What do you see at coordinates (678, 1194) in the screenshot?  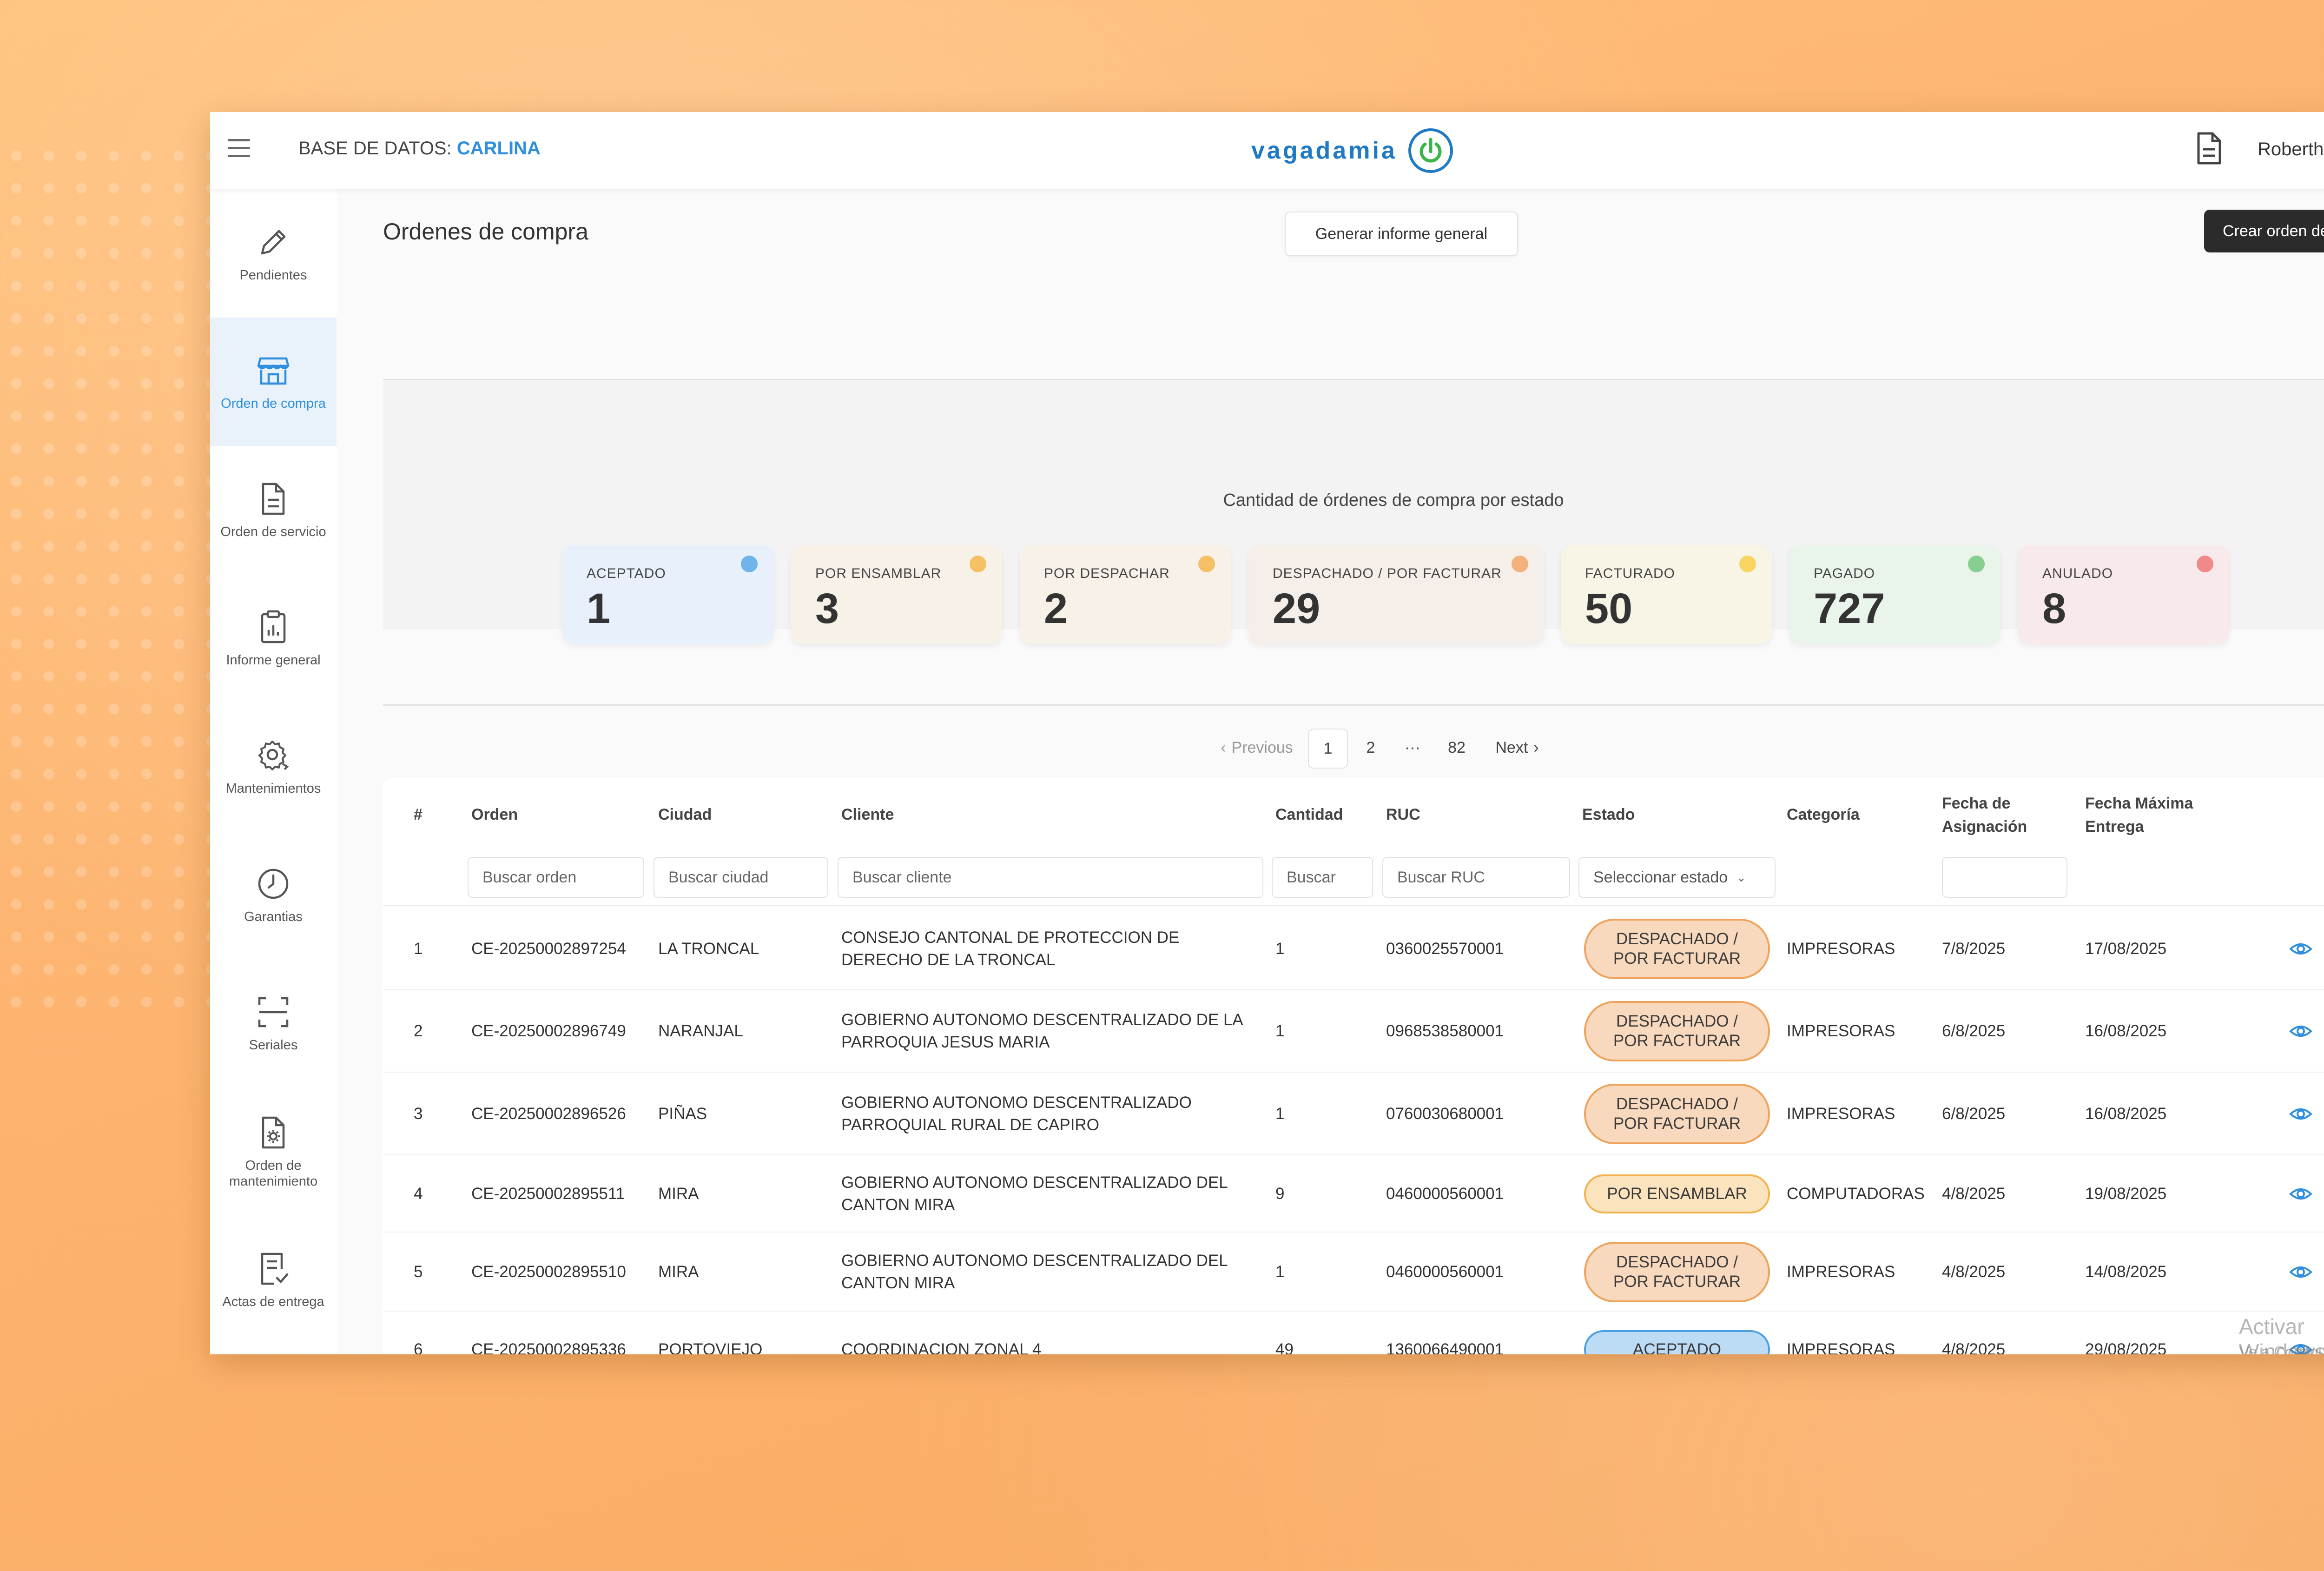 I see `row-ciudad: MIRA` at bounding box center [678, 1194].